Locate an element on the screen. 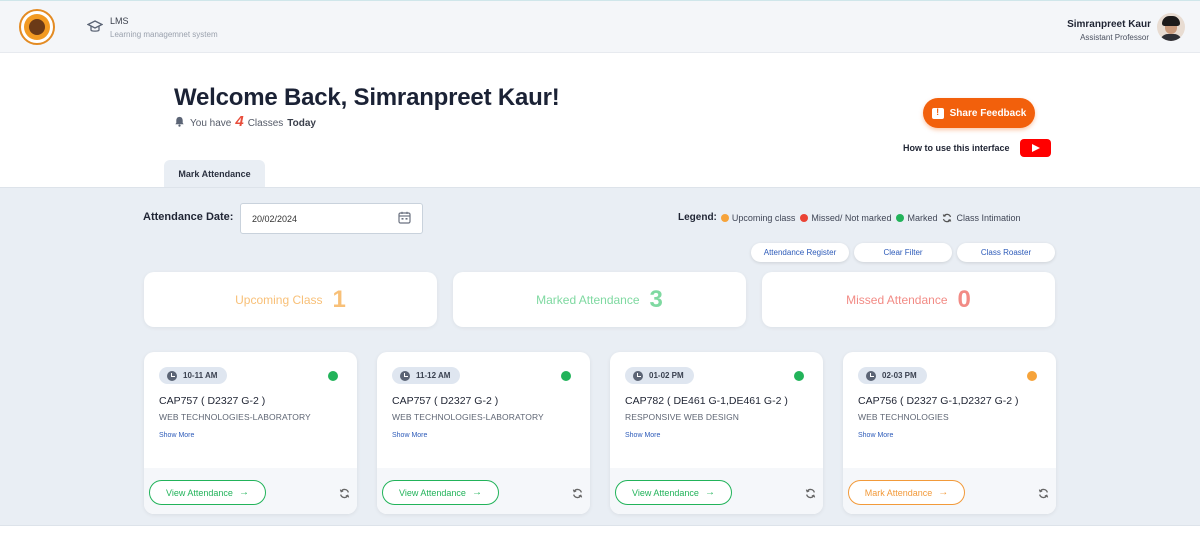 This screenshot has height=544, width=1200. legend-label: Class Intimation is located at coordinates (988, 217).